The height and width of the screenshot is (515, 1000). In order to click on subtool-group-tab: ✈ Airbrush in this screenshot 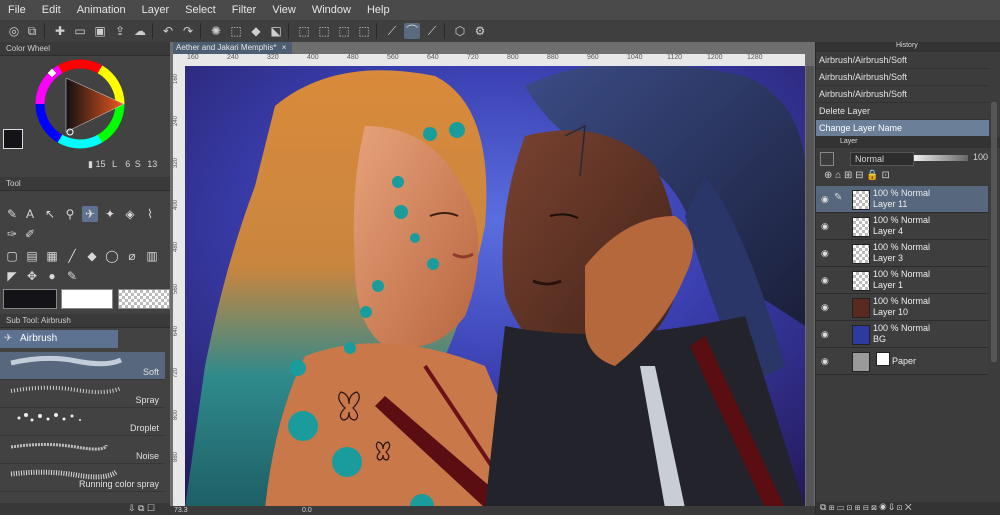, I will do `click(59, 339)`.